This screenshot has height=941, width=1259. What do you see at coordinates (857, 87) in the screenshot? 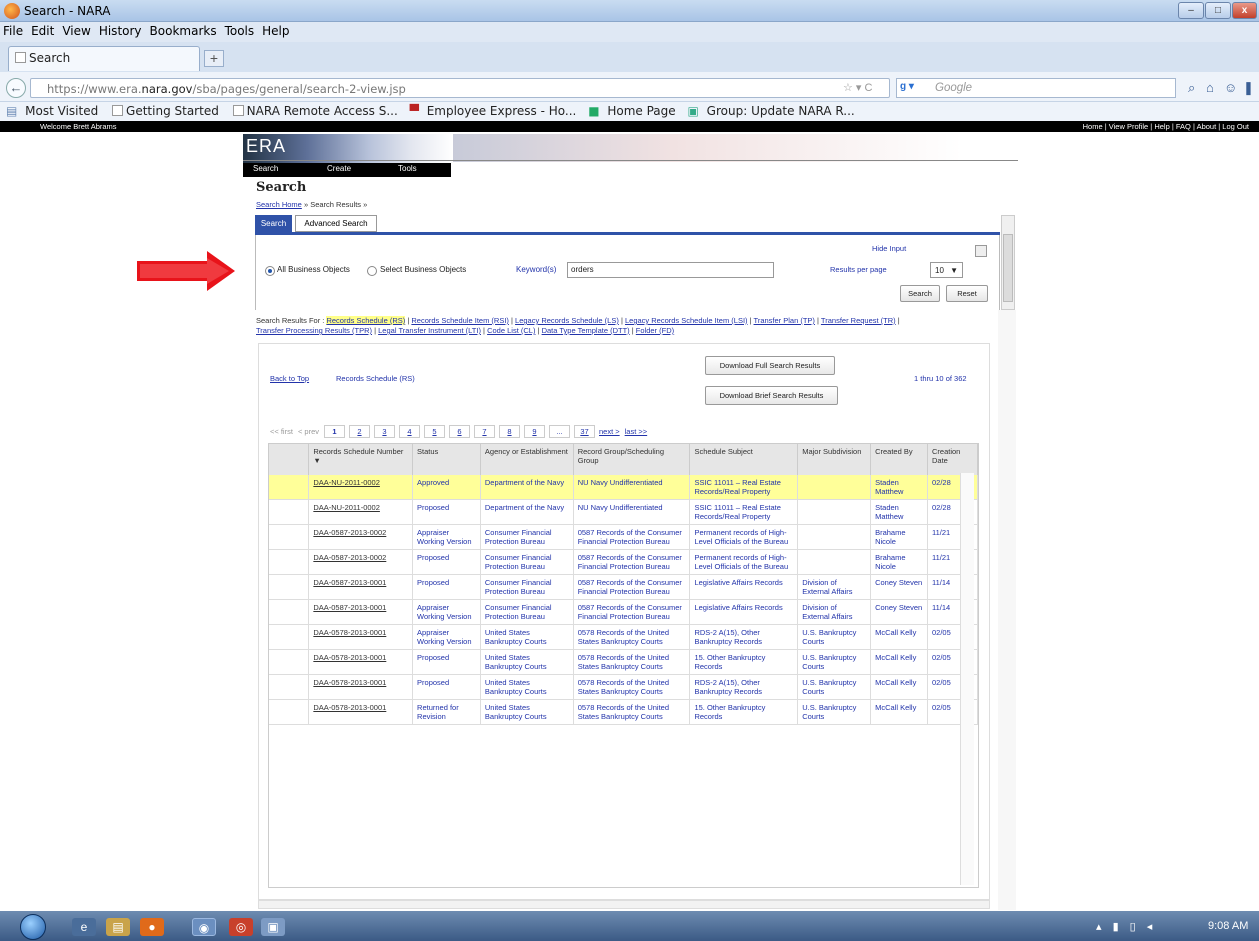
I see `url-controls: ☆ ▾ C` at bounding box center [857, 87].